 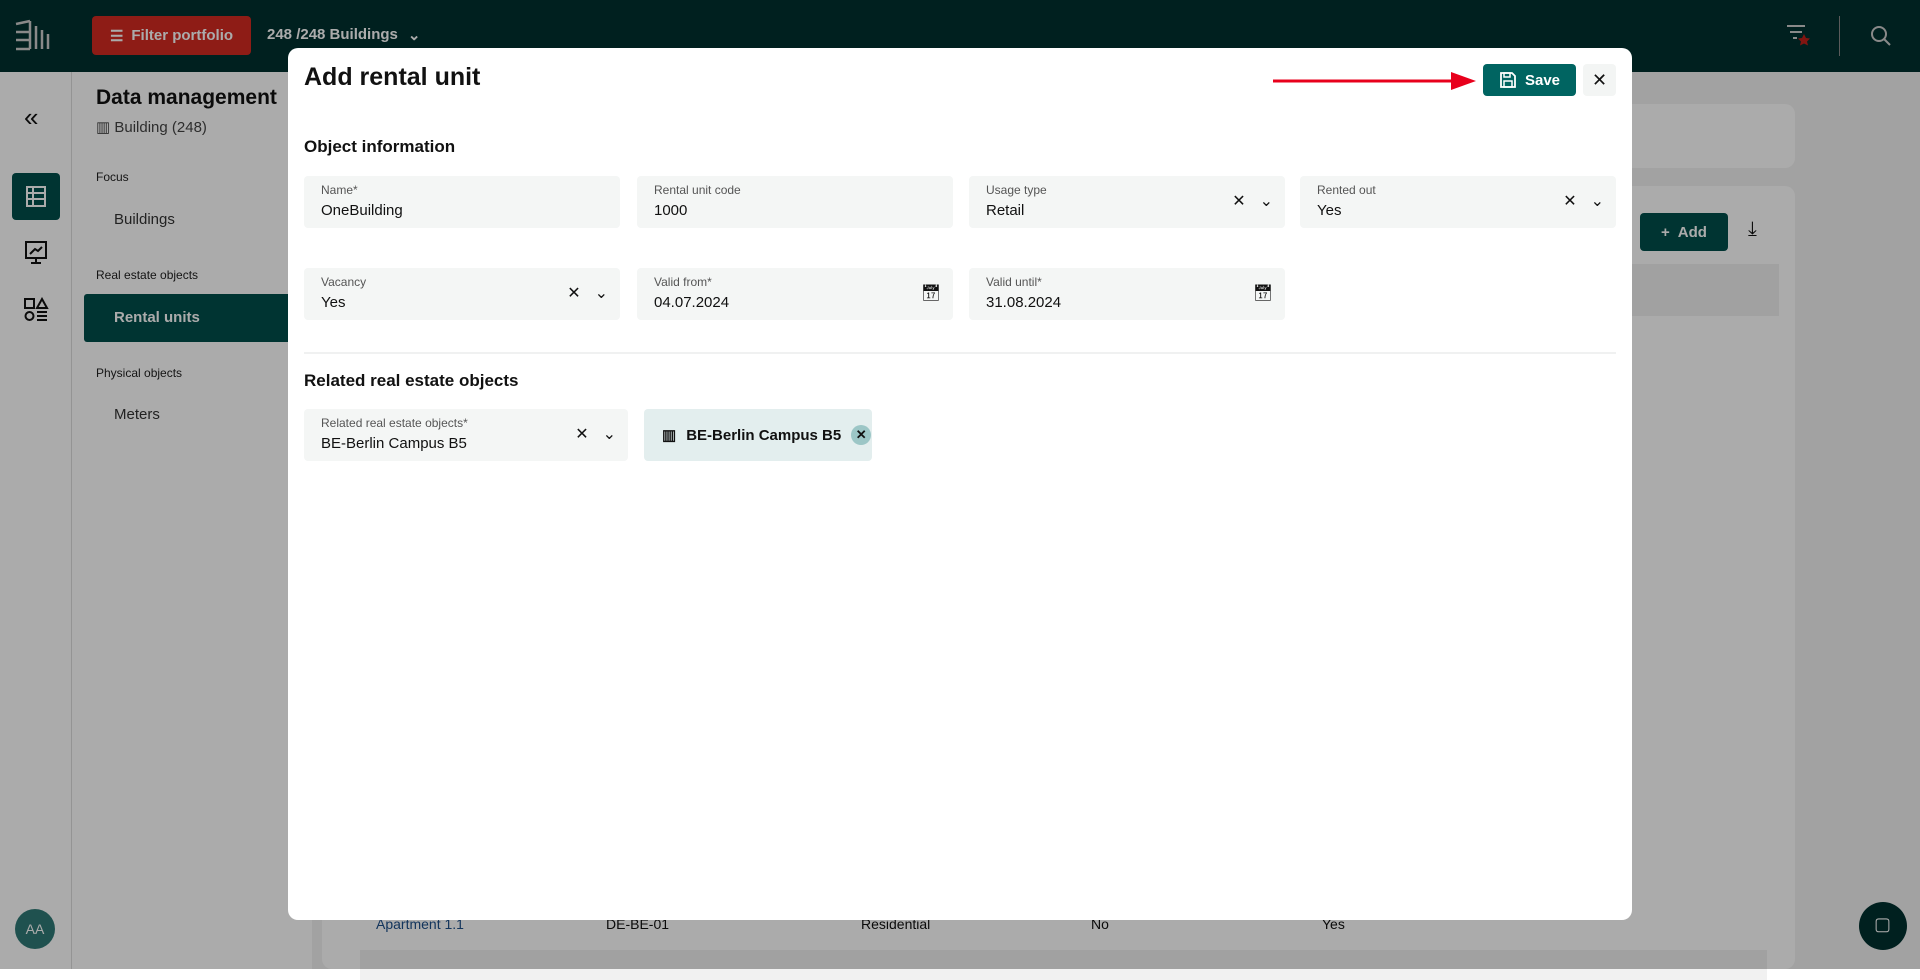 I want to click on usage-type-select: Usage type Retail ✕ ⌄, so click(x=1127, y=202).